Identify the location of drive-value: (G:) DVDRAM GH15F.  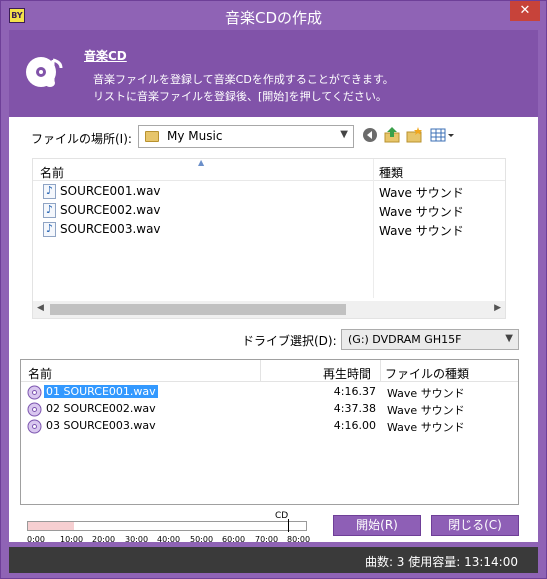
(405, 339).